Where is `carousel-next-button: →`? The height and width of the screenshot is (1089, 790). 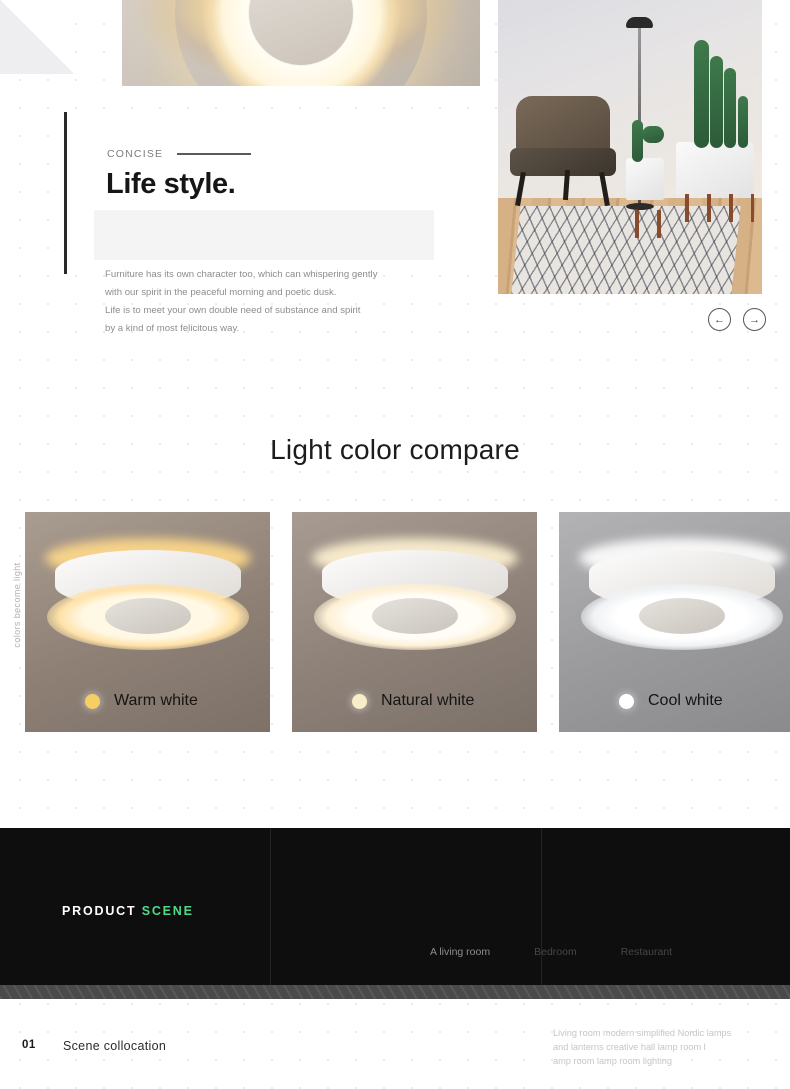
carousel-next-button: → is located at coordinates (754, 319).